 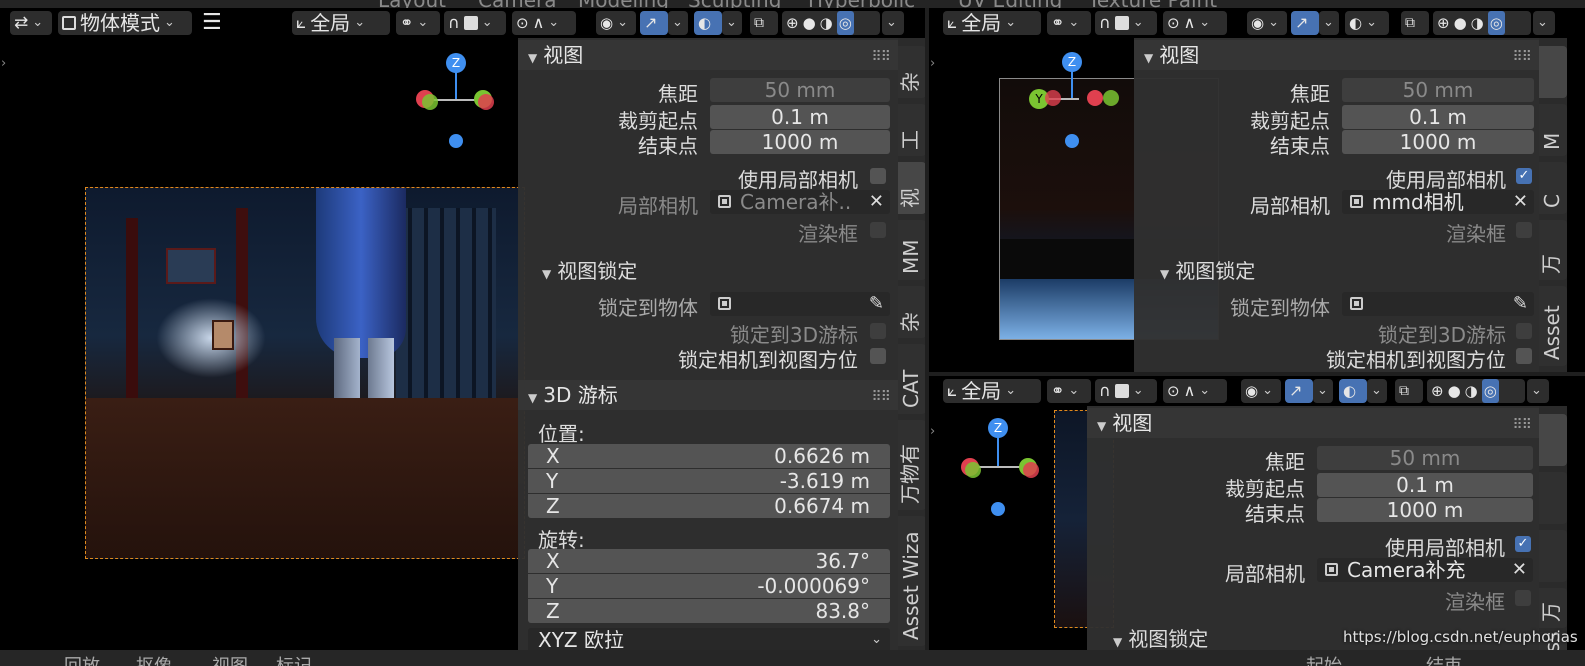 What do you see at coordinates (1053, 98) in the screenshot?
I see `axis-x-neg-icon` at bounding box center [1053, 98].